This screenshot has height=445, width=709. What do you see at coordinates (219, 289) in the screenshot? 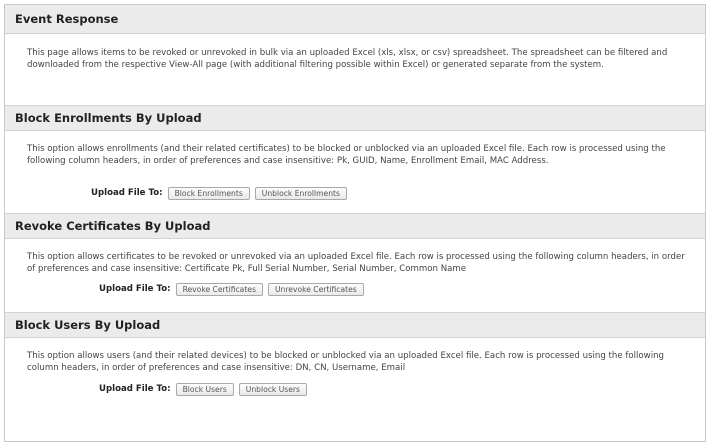
I see `revoke-certificates-button: Revoke Certificates` at bounding box center [219, 289].